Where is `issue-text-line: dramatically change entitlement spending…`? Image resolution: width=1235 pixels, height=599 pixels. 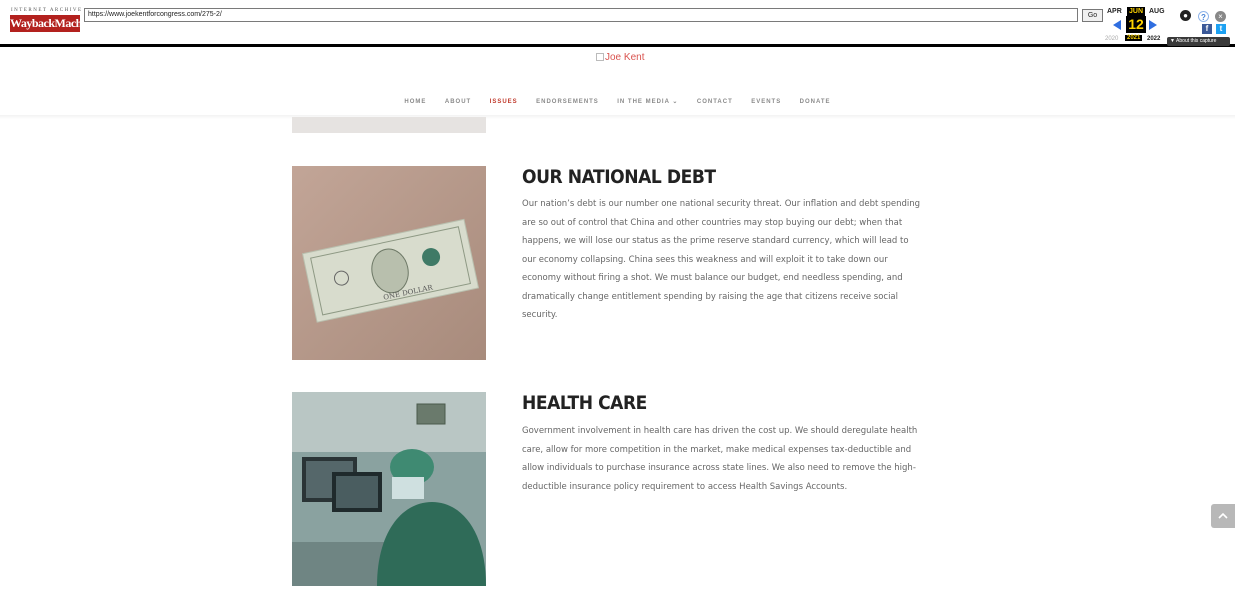 issue-text-line: dramatically change entitlement spending… is located at coordinates (710, 296).